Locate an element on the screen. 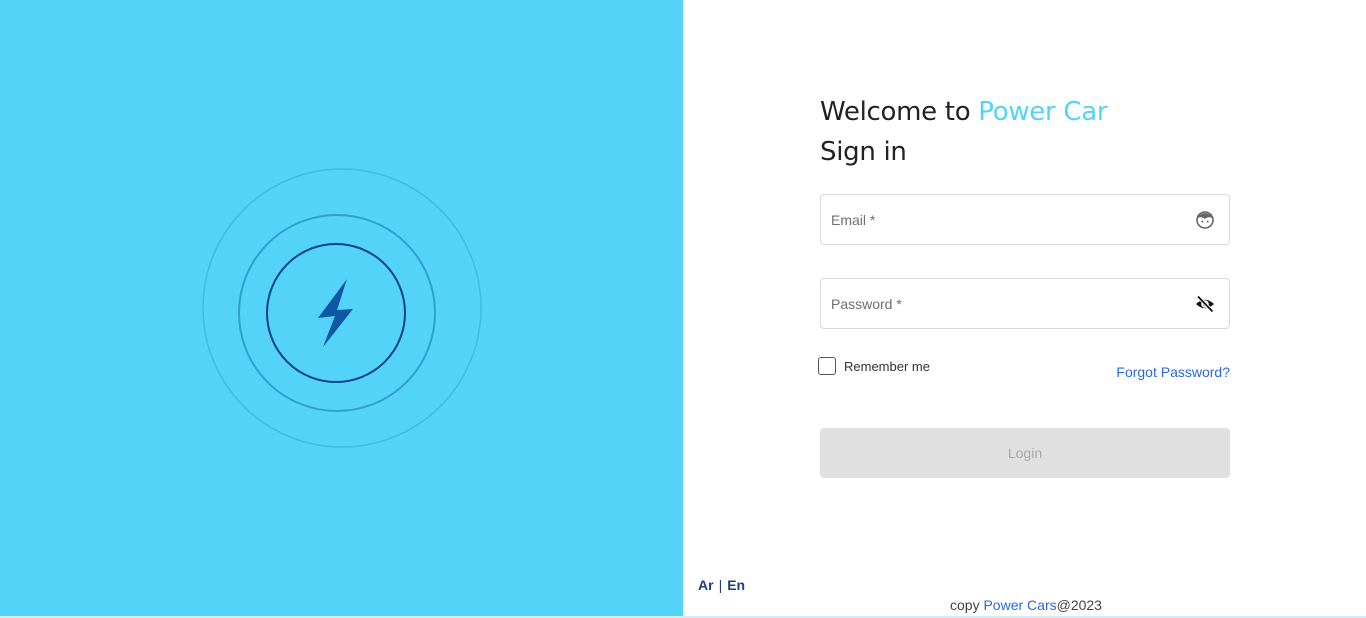 The height and width of the screenshot is (618, 1366). password-input is located at coordinates (1025, 303).